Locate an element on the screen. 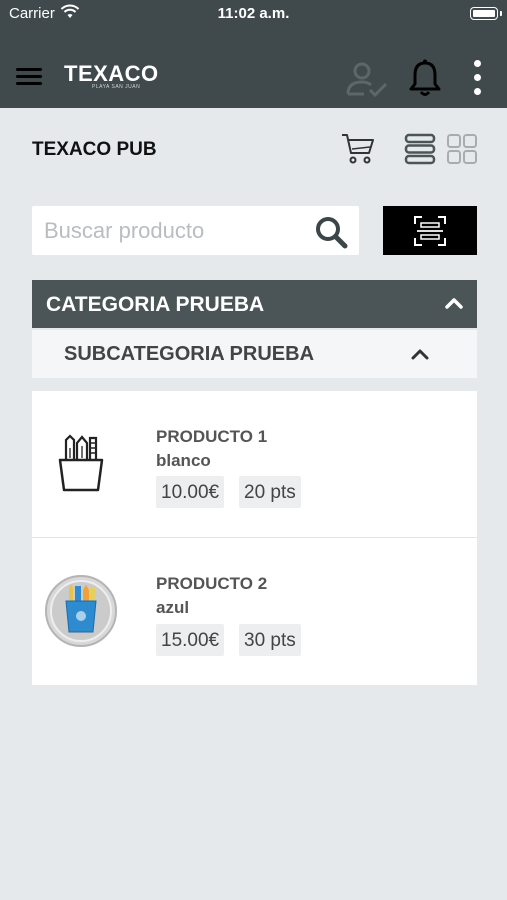 The image size is (507, 900). list-item: PRODUCTO 1 blanco 10.00€ 20 pts is located at coordinates (254, 464).